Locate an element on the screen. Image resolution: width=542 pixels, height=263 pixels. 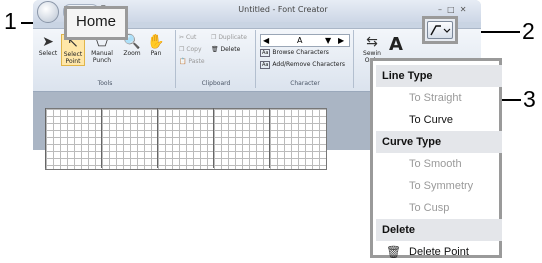
delete-point-item: 🗑 Delete Point is located at coordinates (439, 252).